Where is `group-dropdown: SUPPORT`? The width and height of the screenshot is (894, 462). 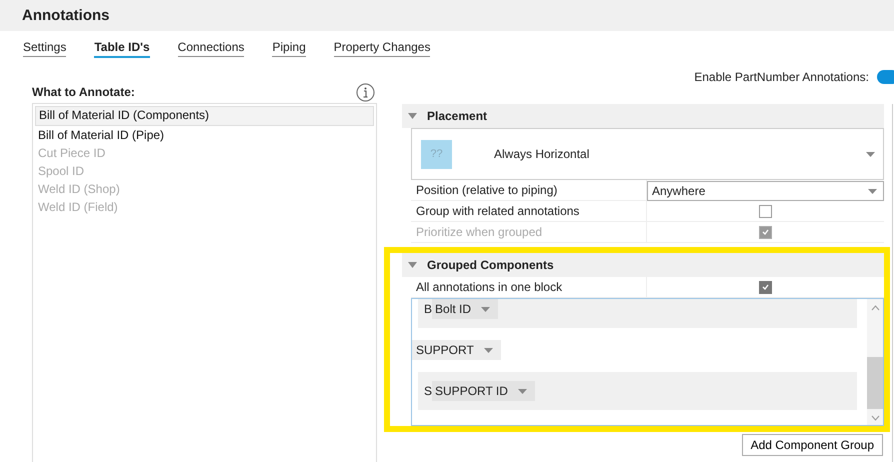
group-dropdown: SUPPORT is located at coordinates (456, 350).